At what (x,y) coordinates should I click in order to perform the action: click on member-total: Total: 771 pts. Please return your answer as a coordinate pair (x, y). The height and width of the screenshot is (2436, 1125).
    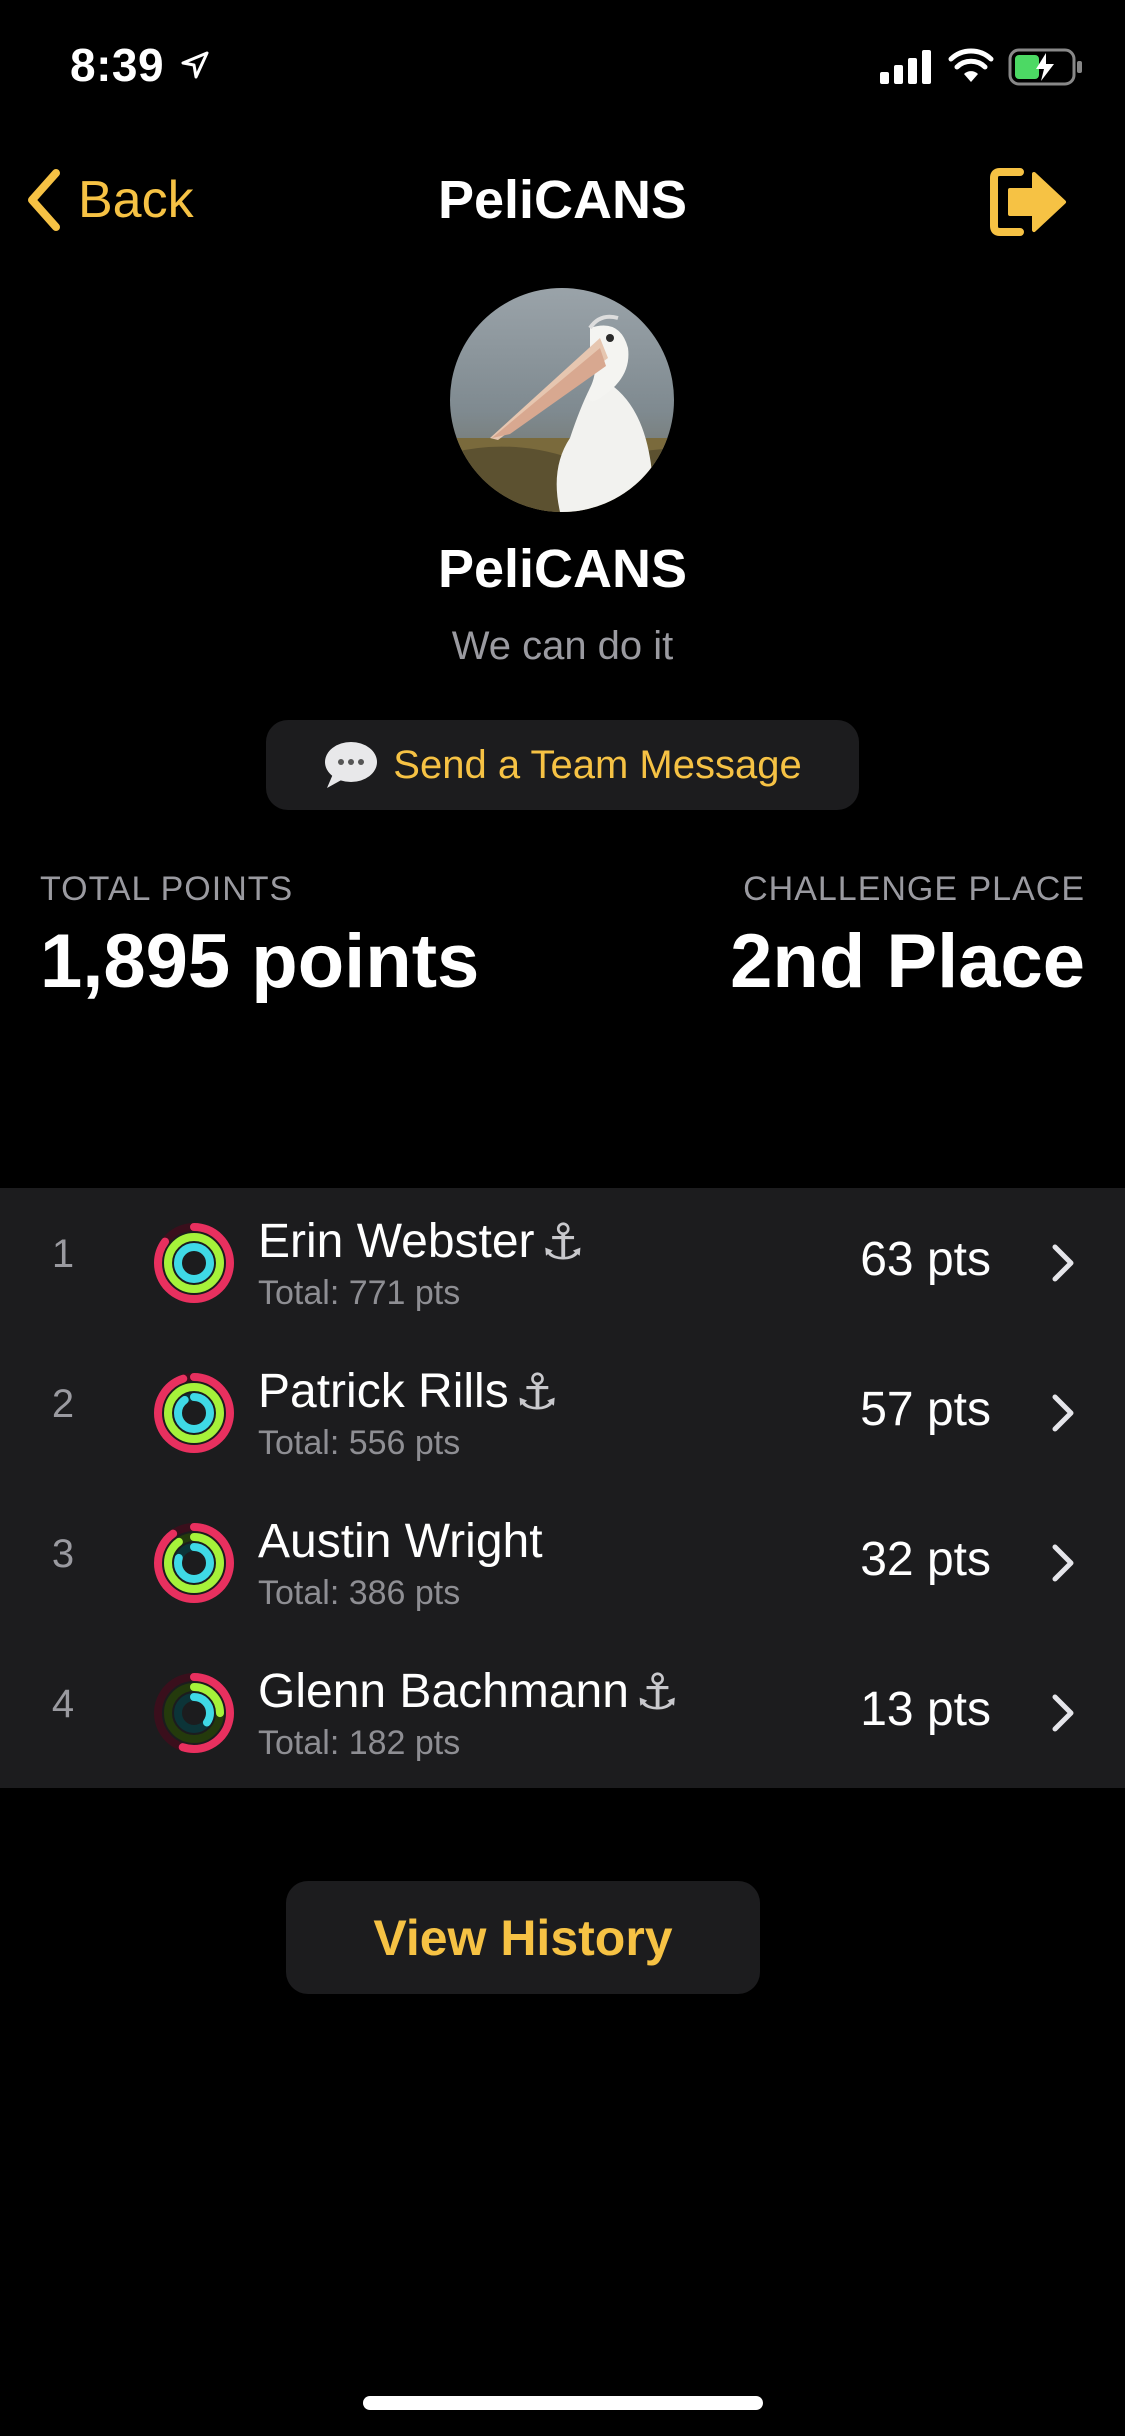
    Looking at the image, I should click on (359, 1293).